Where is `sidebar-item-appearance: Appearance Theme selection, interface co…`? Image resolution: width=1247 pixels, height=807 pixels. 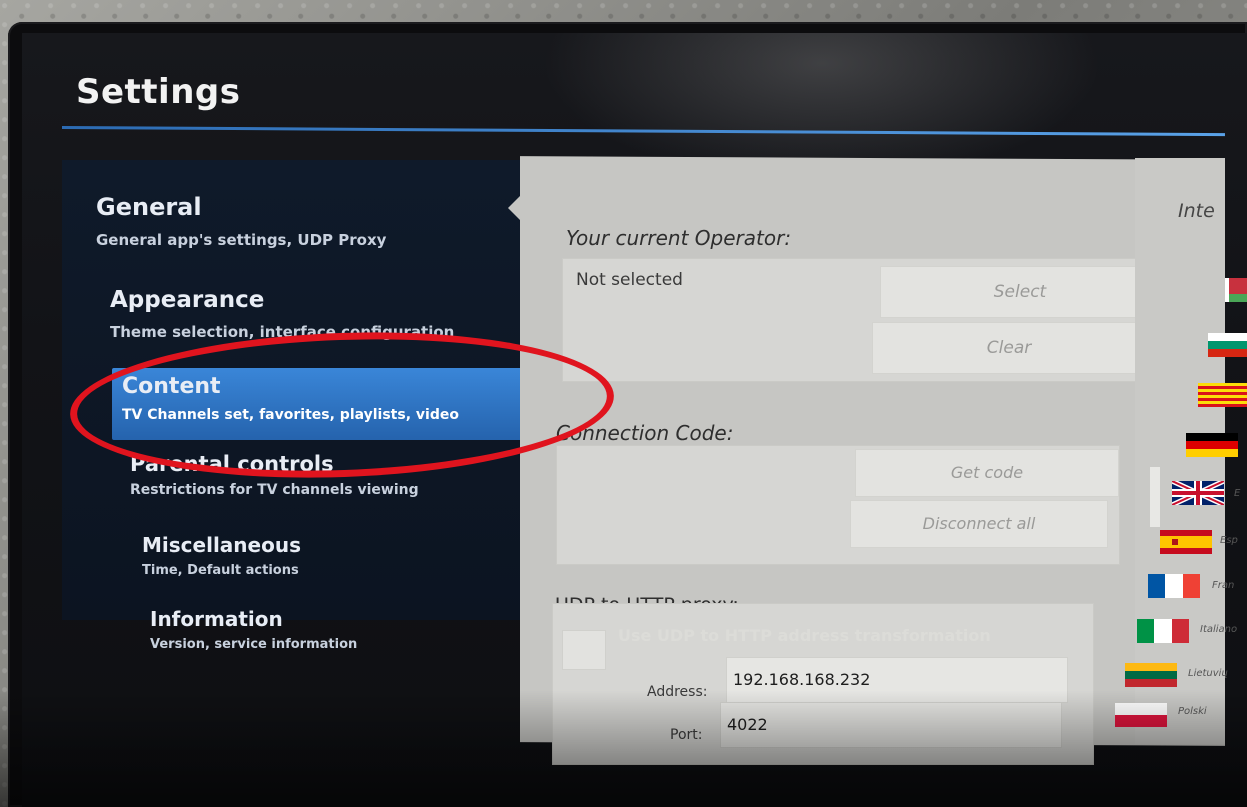
sidebar-item-appearance: Appearance Theme selection, interface co… is located at coordinates (315, 322).